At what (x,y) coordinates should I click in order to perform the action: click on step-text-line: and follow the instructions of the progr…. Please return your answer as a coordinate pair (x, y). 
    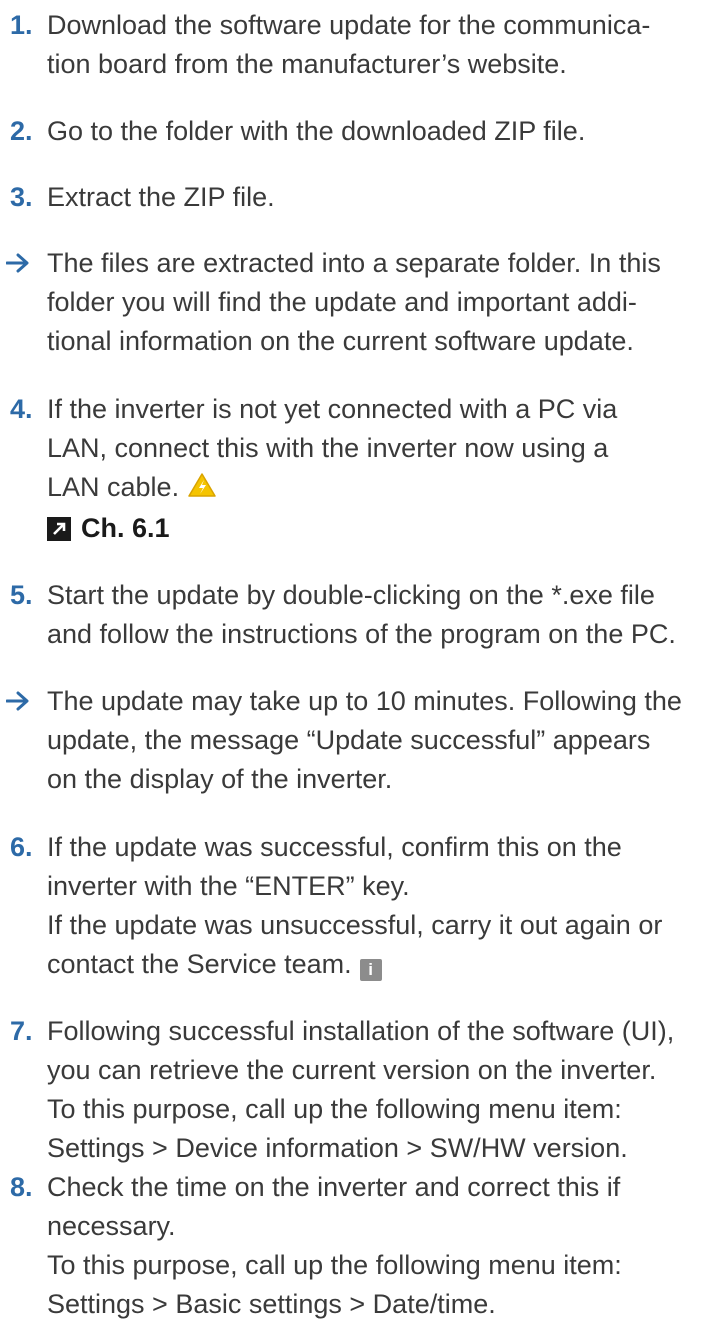
    Looking at the image, I should click on (361, 634).